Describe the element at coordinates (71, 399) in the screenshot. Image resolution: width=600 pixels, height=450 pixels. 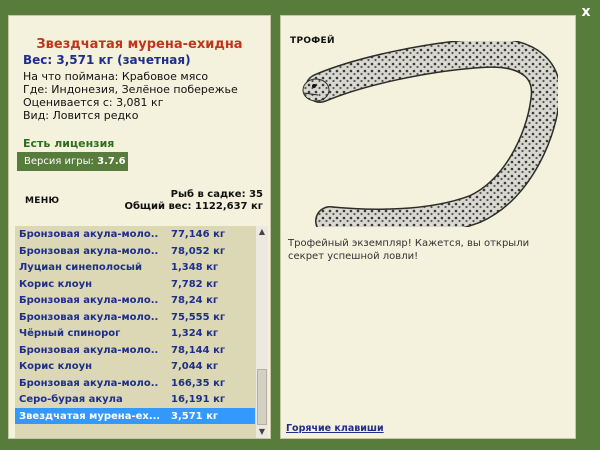
I see `catch-fish-name: Серо-бурая акула` at that location.